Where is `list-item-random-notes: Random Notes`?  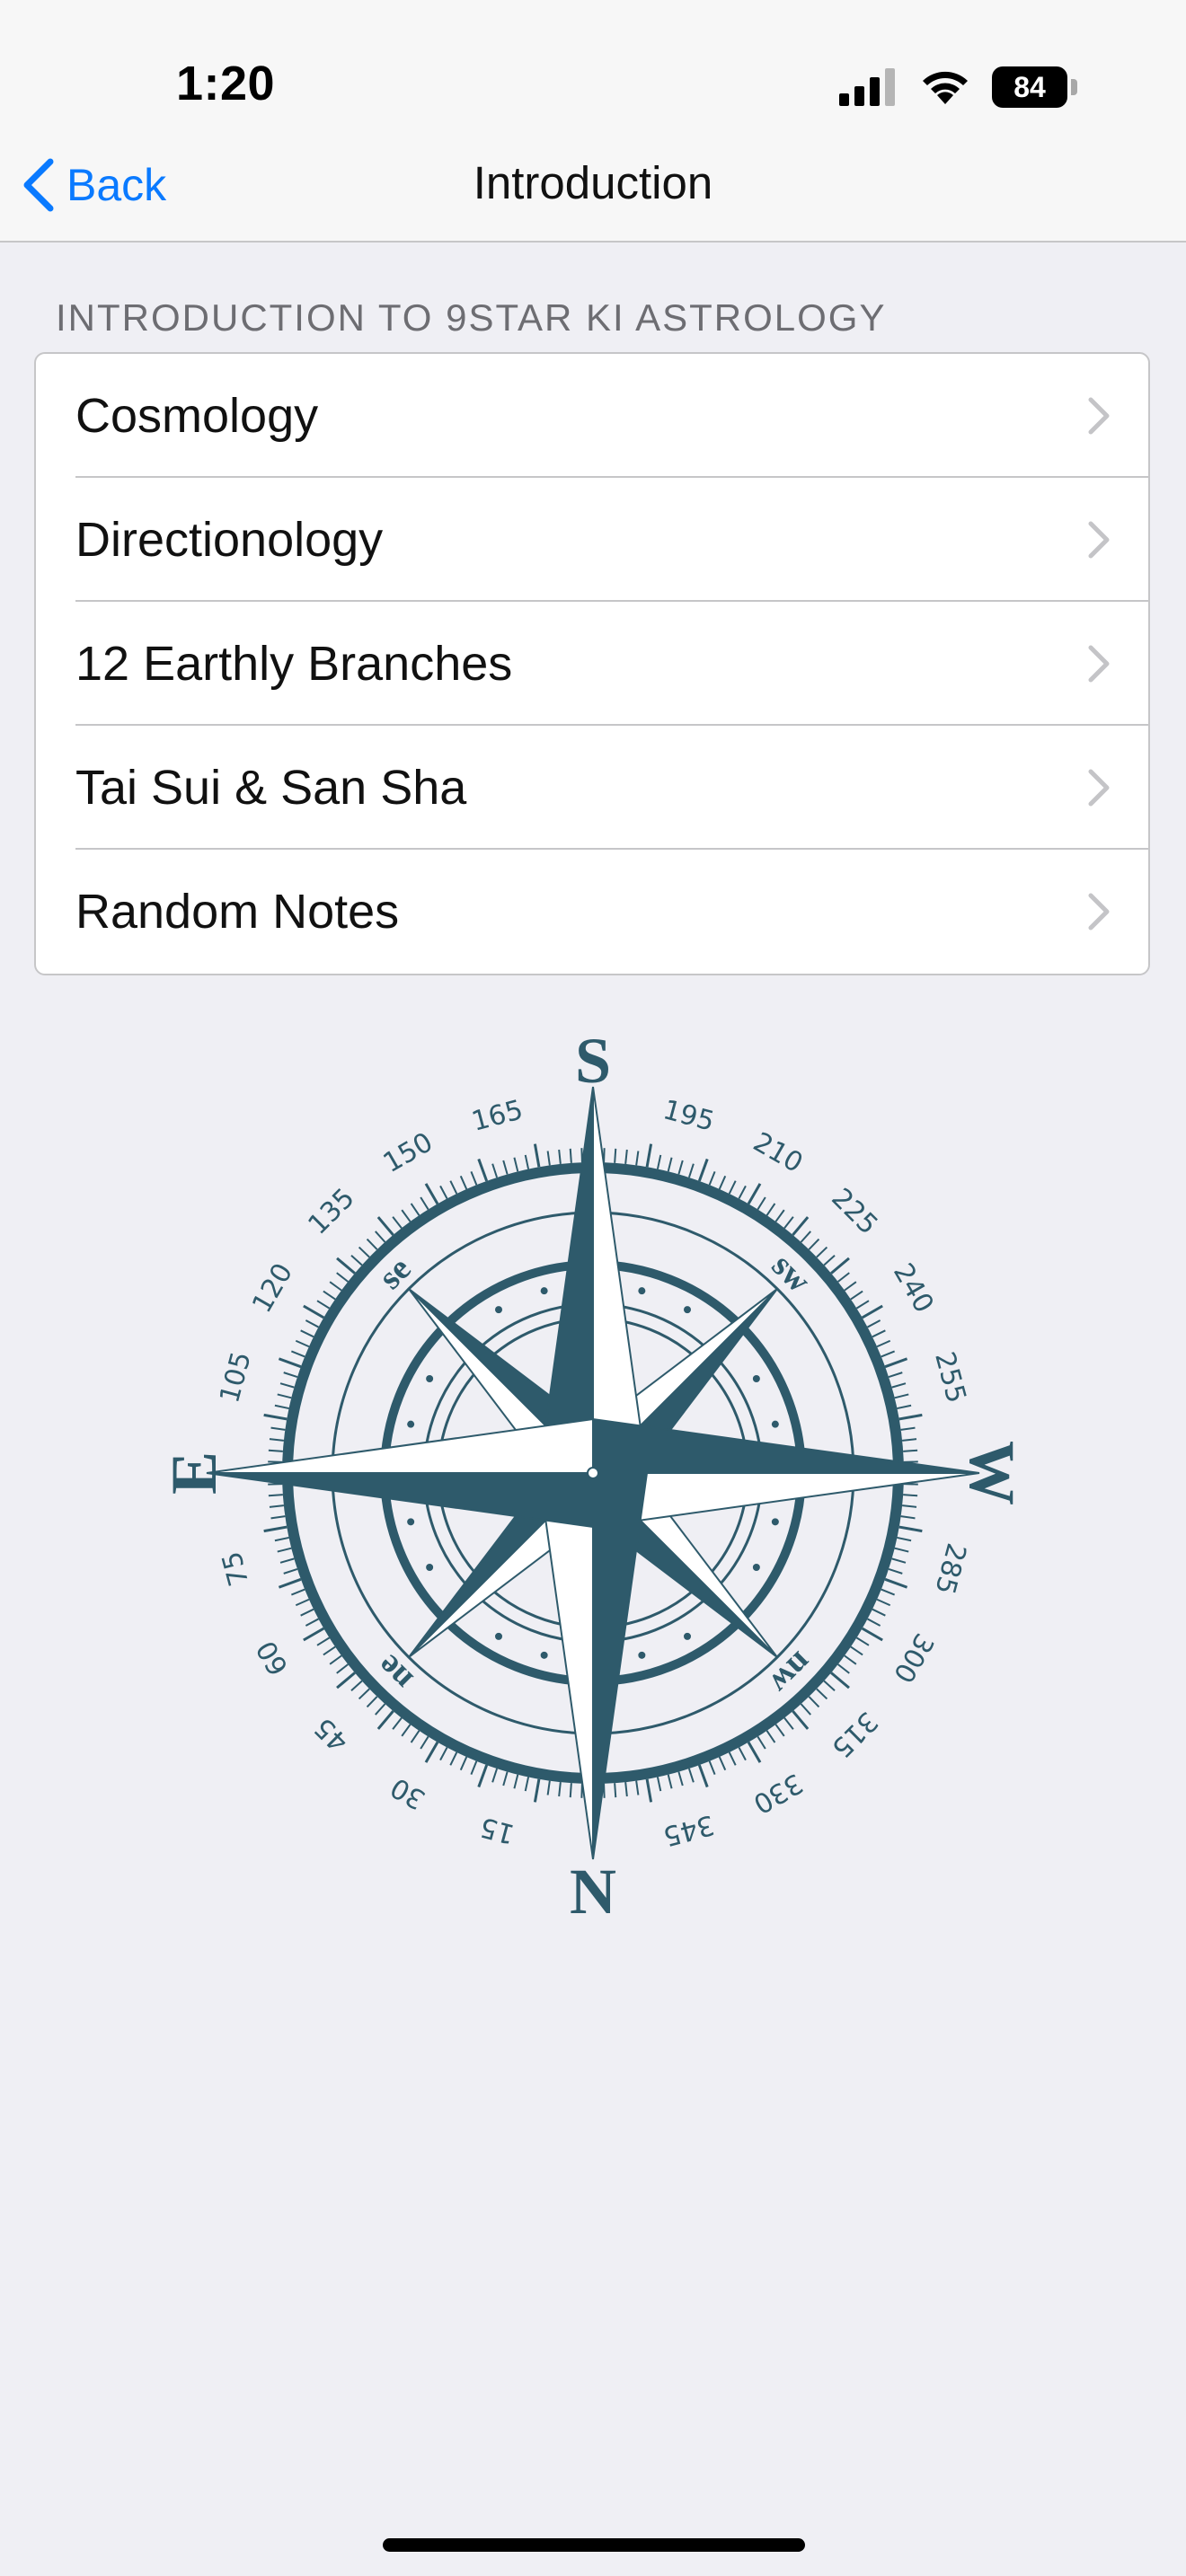
list-item-random-notes: Random Notes is located at coordinates (592, 912).